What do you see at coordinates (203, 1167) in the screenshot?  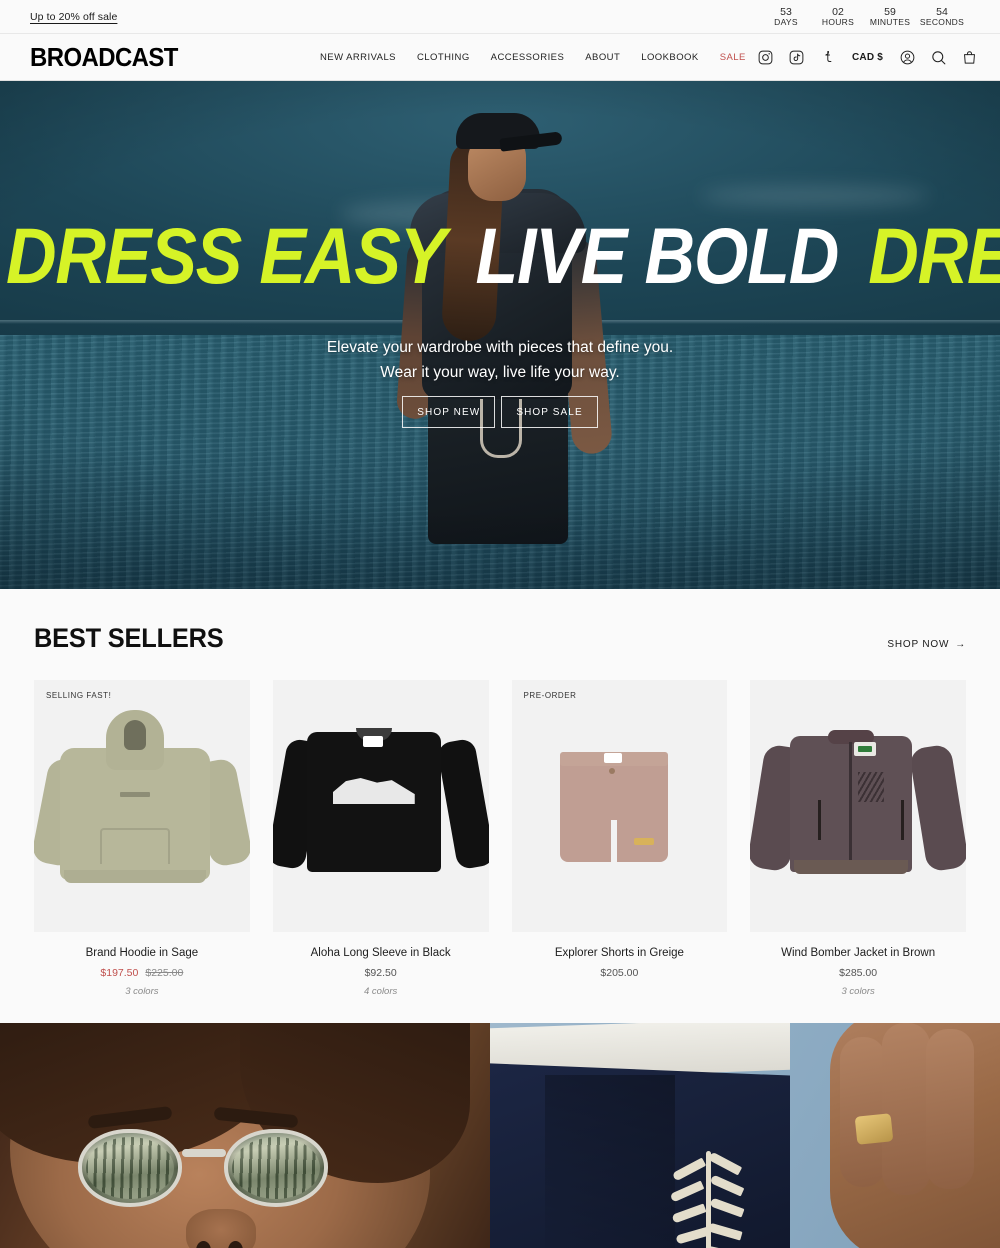 I see `sunglasses` at bounding box center [203, 1167].